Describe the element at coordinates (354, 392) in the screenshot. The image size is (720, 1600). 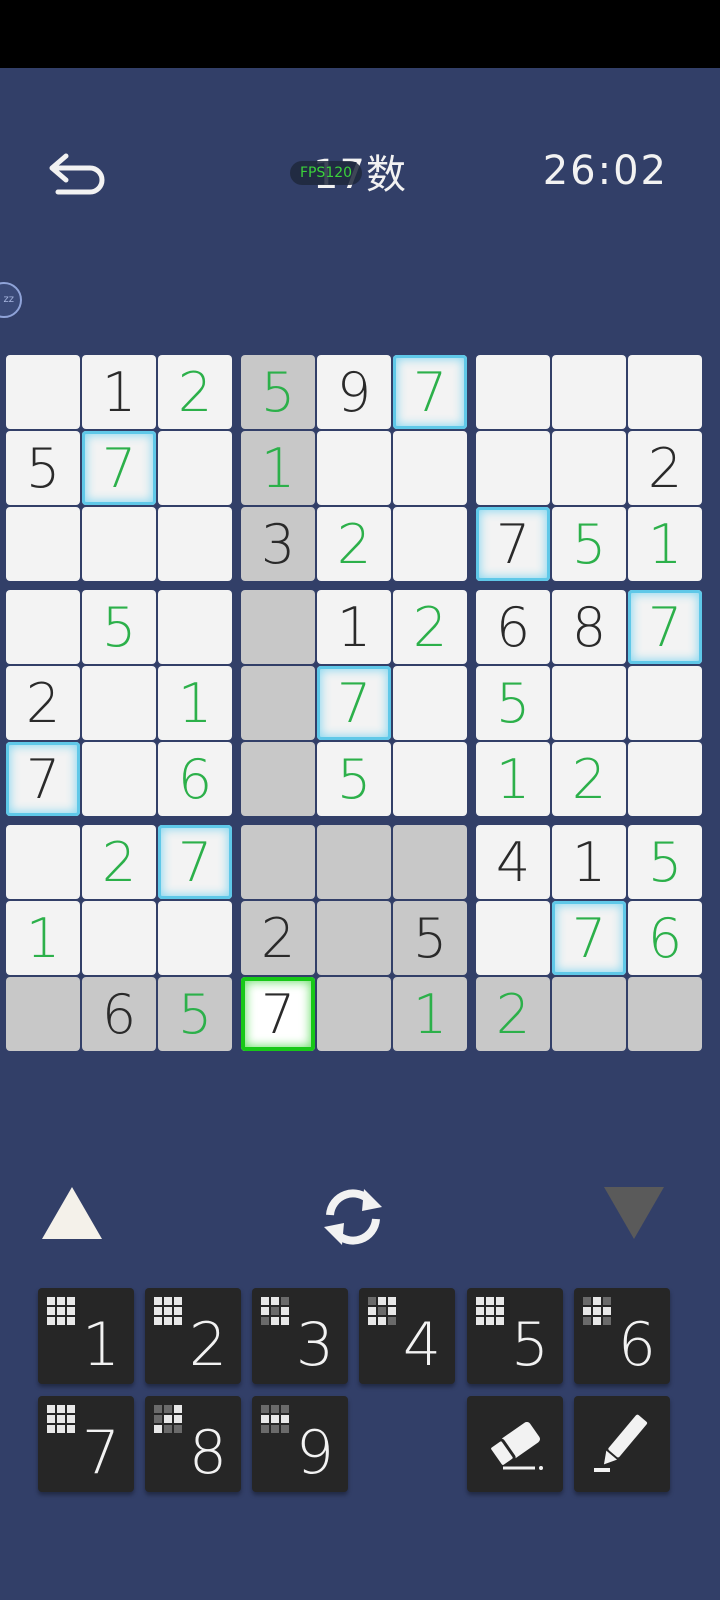
I see `sudoku-cell: 9` at that location.